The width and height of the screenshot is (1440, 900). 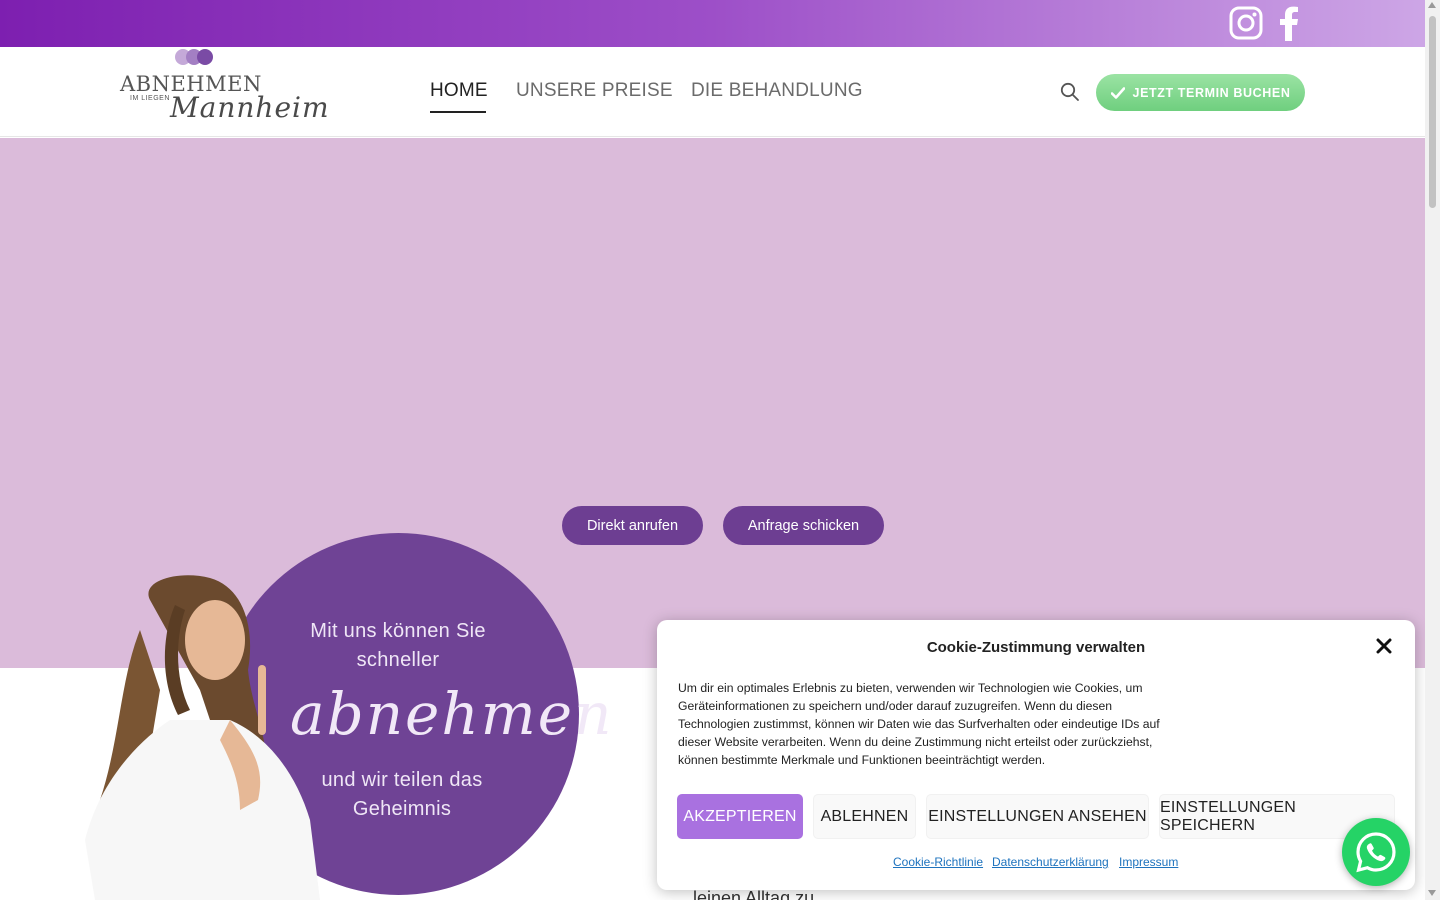 I want to click on instagram-link, so click(x=1246, y=23).